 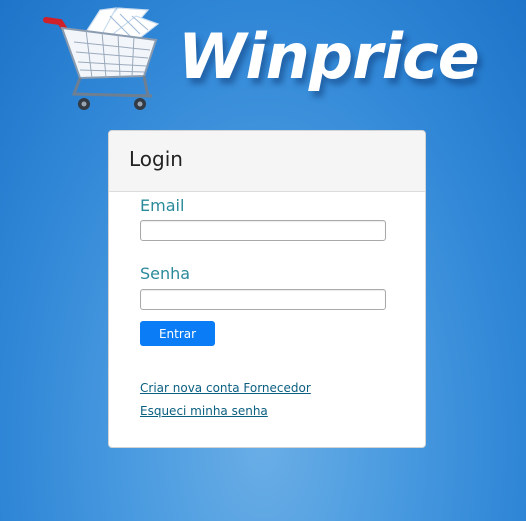 I want to click on password-label: Senha, so click(x=165, y=273).